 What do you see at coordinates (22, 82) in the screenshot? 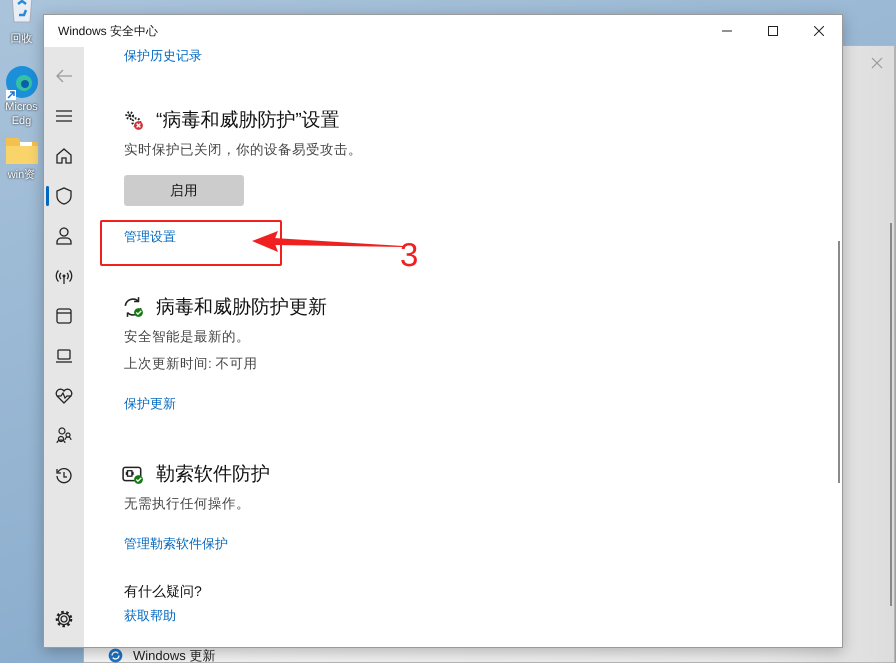
I see `browser-icon` at bounding box center [22, 82].